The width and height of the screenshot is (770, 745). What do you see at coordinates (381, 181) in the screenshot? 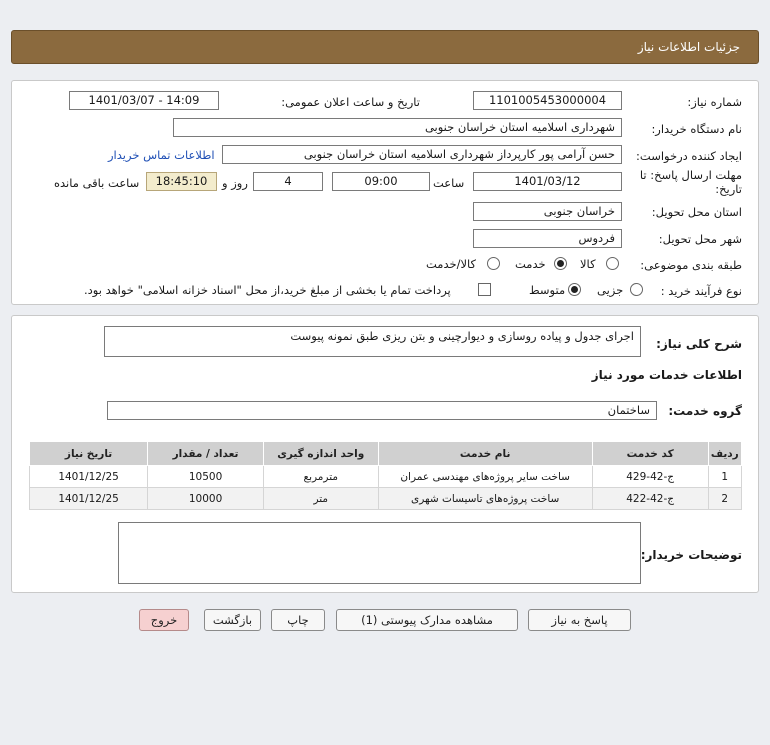
I see `deadline-time-field: 09:00` at bounding box center [381, 181].